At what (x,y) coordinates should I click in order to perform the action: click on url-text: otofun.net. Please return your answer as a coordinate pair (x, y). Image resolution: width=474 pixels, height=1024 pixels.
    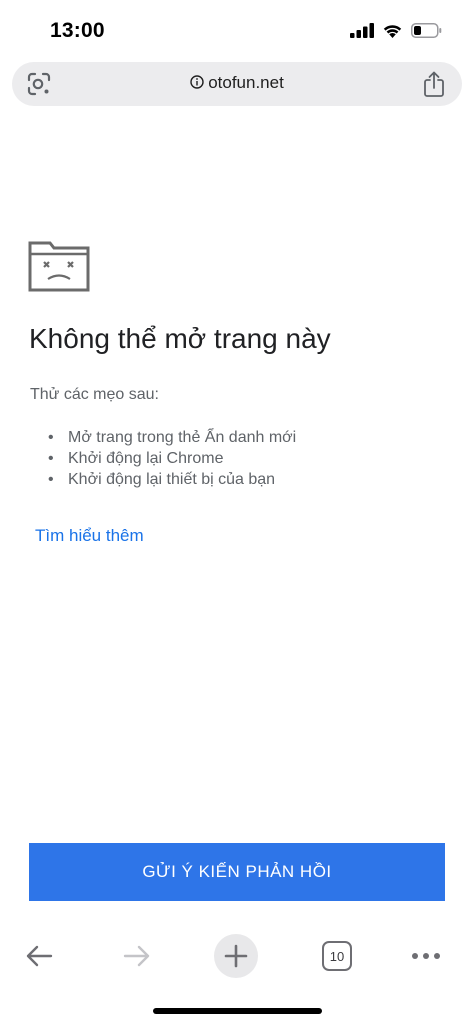
    Looking at the image, I should click on (246, 82).